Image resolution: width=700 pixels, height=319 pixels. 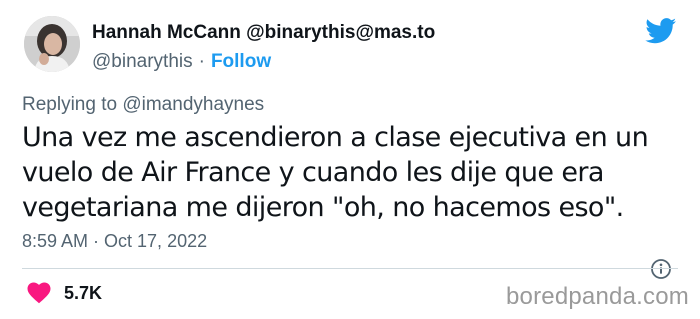 I want to click on watermark: boredpanda.com, so click(x=597, y=296).